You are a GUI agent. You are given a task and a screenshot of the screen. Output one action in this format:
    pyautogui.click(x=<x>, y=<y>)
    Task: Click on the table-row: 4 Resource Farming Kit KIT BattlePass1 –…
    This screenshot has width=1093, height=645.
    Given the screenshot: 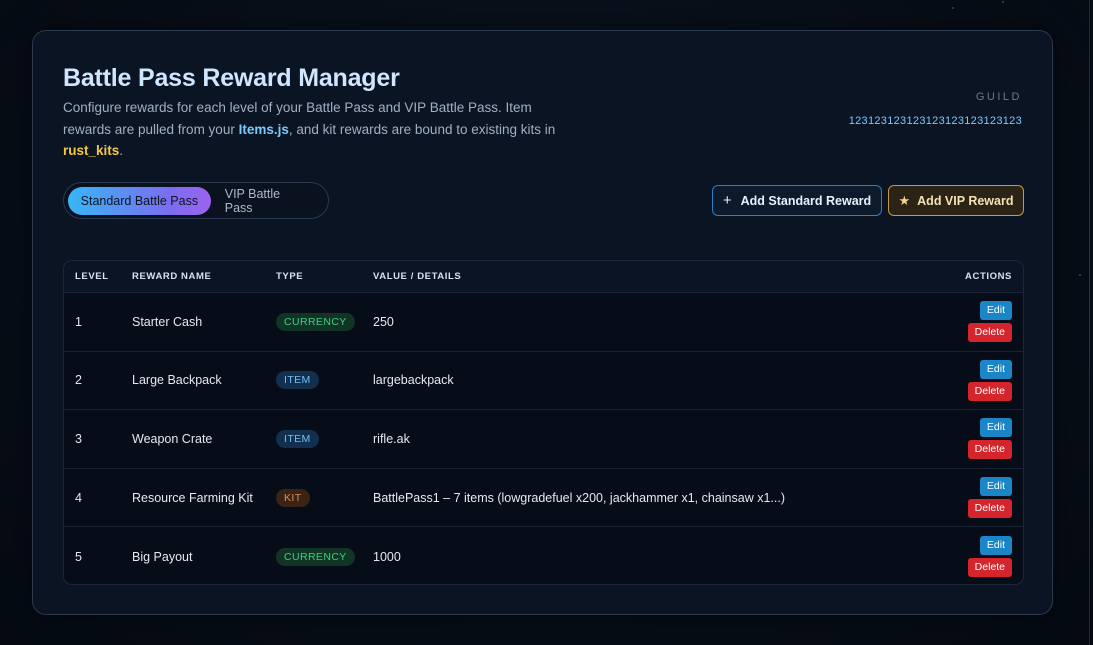 What is the action you would take?
    pyautogui.click(x=543, y=498)
    